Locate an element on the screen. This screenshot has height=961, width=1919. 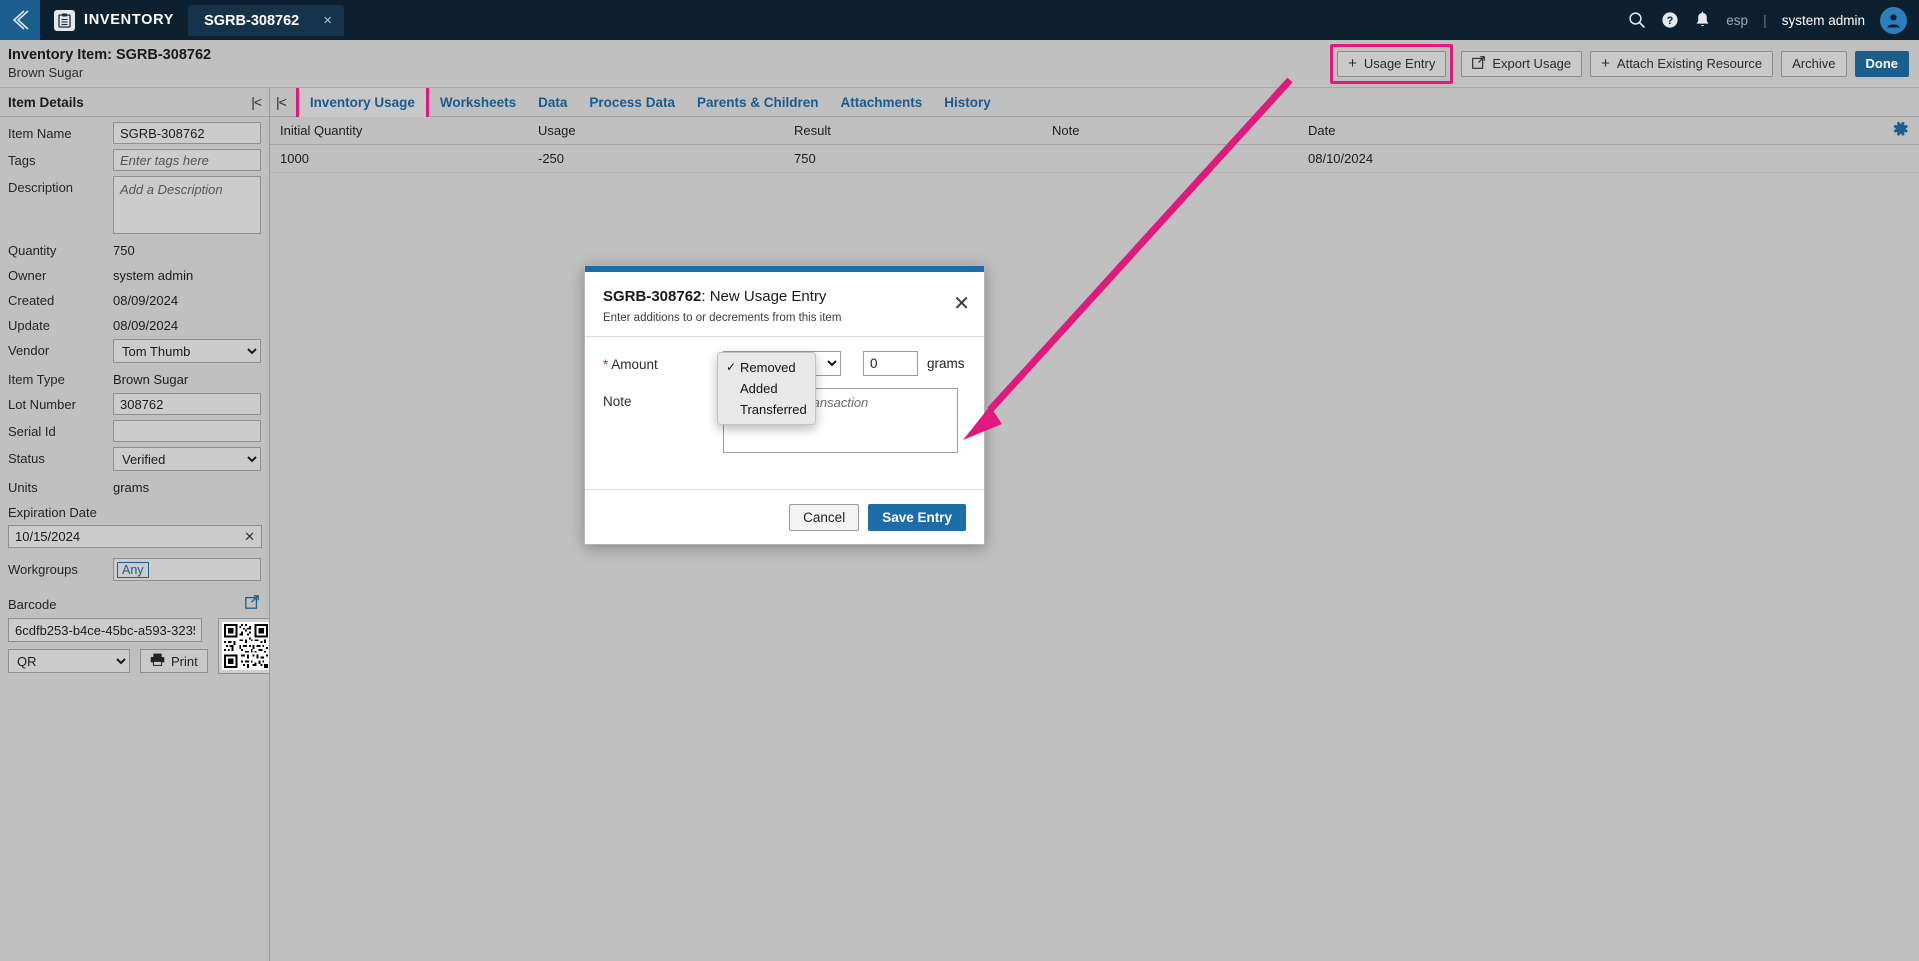
topbar-right-cluster: ? esp | system admin is located at coordinates (1773, 20).